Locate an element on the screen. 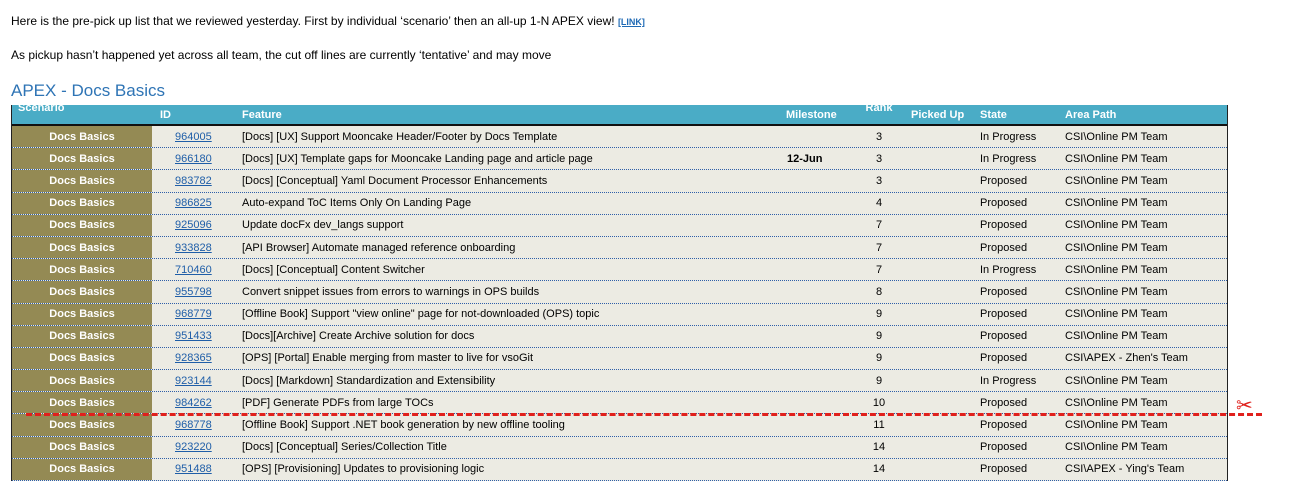 This screenshot has width=1297, height=485. work-item-link: 928365 is located at coordinates (193, 358).